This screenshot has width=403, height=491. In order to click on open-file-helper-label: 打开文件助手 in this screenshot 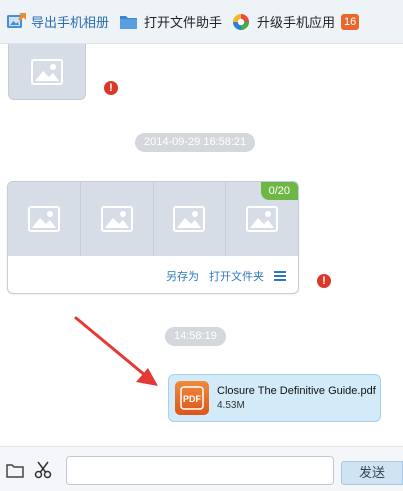, I will do `click(183, 22)`.